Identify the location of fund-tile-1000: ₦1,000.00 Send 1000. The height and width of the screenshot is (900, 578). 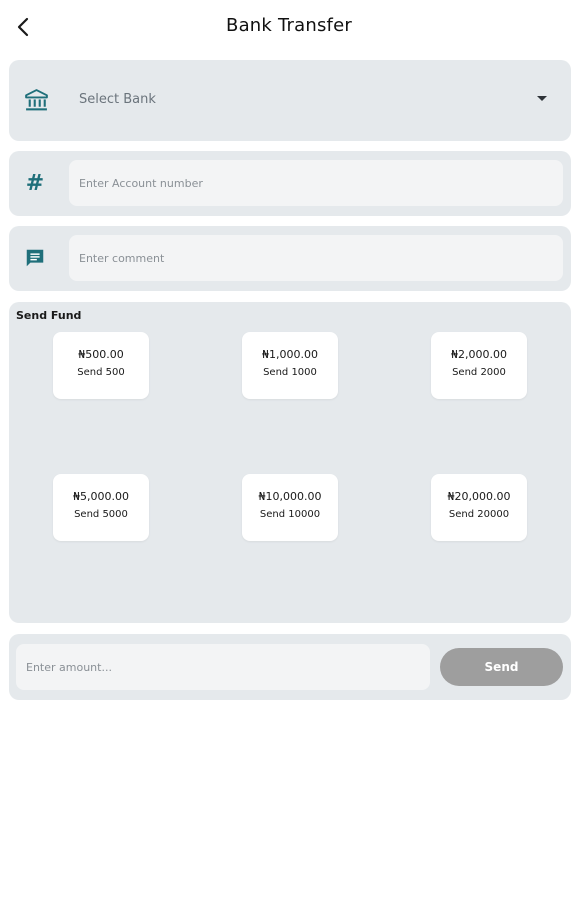
(290, 365).